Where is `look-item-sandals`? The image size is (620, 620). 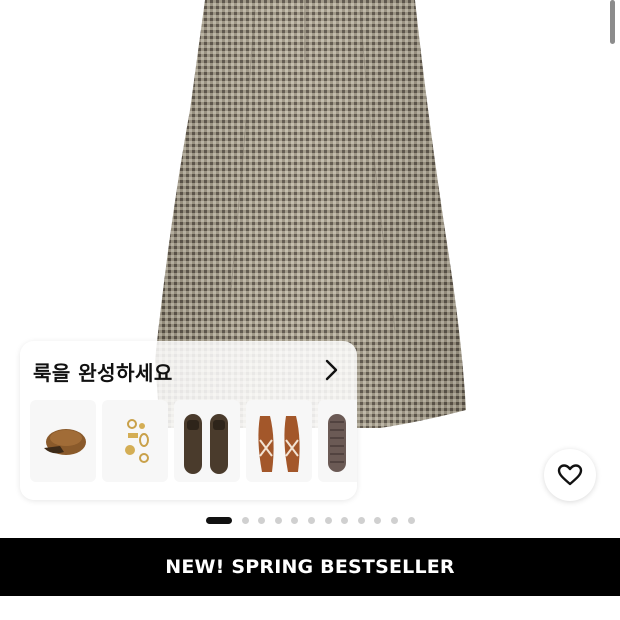 look-item-sandals is located at coordinates (279, 441).